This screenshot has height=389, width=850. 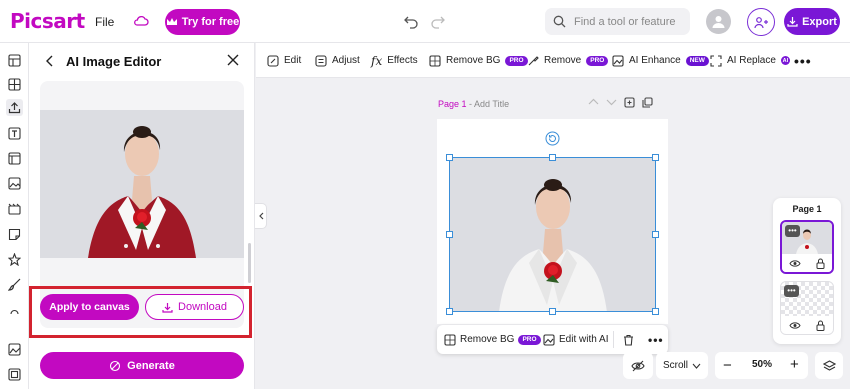 What do you see at coordinates (656, 339) in the screenshot?
I see `context-more-icon: •••` at bounding box center [656, 339].